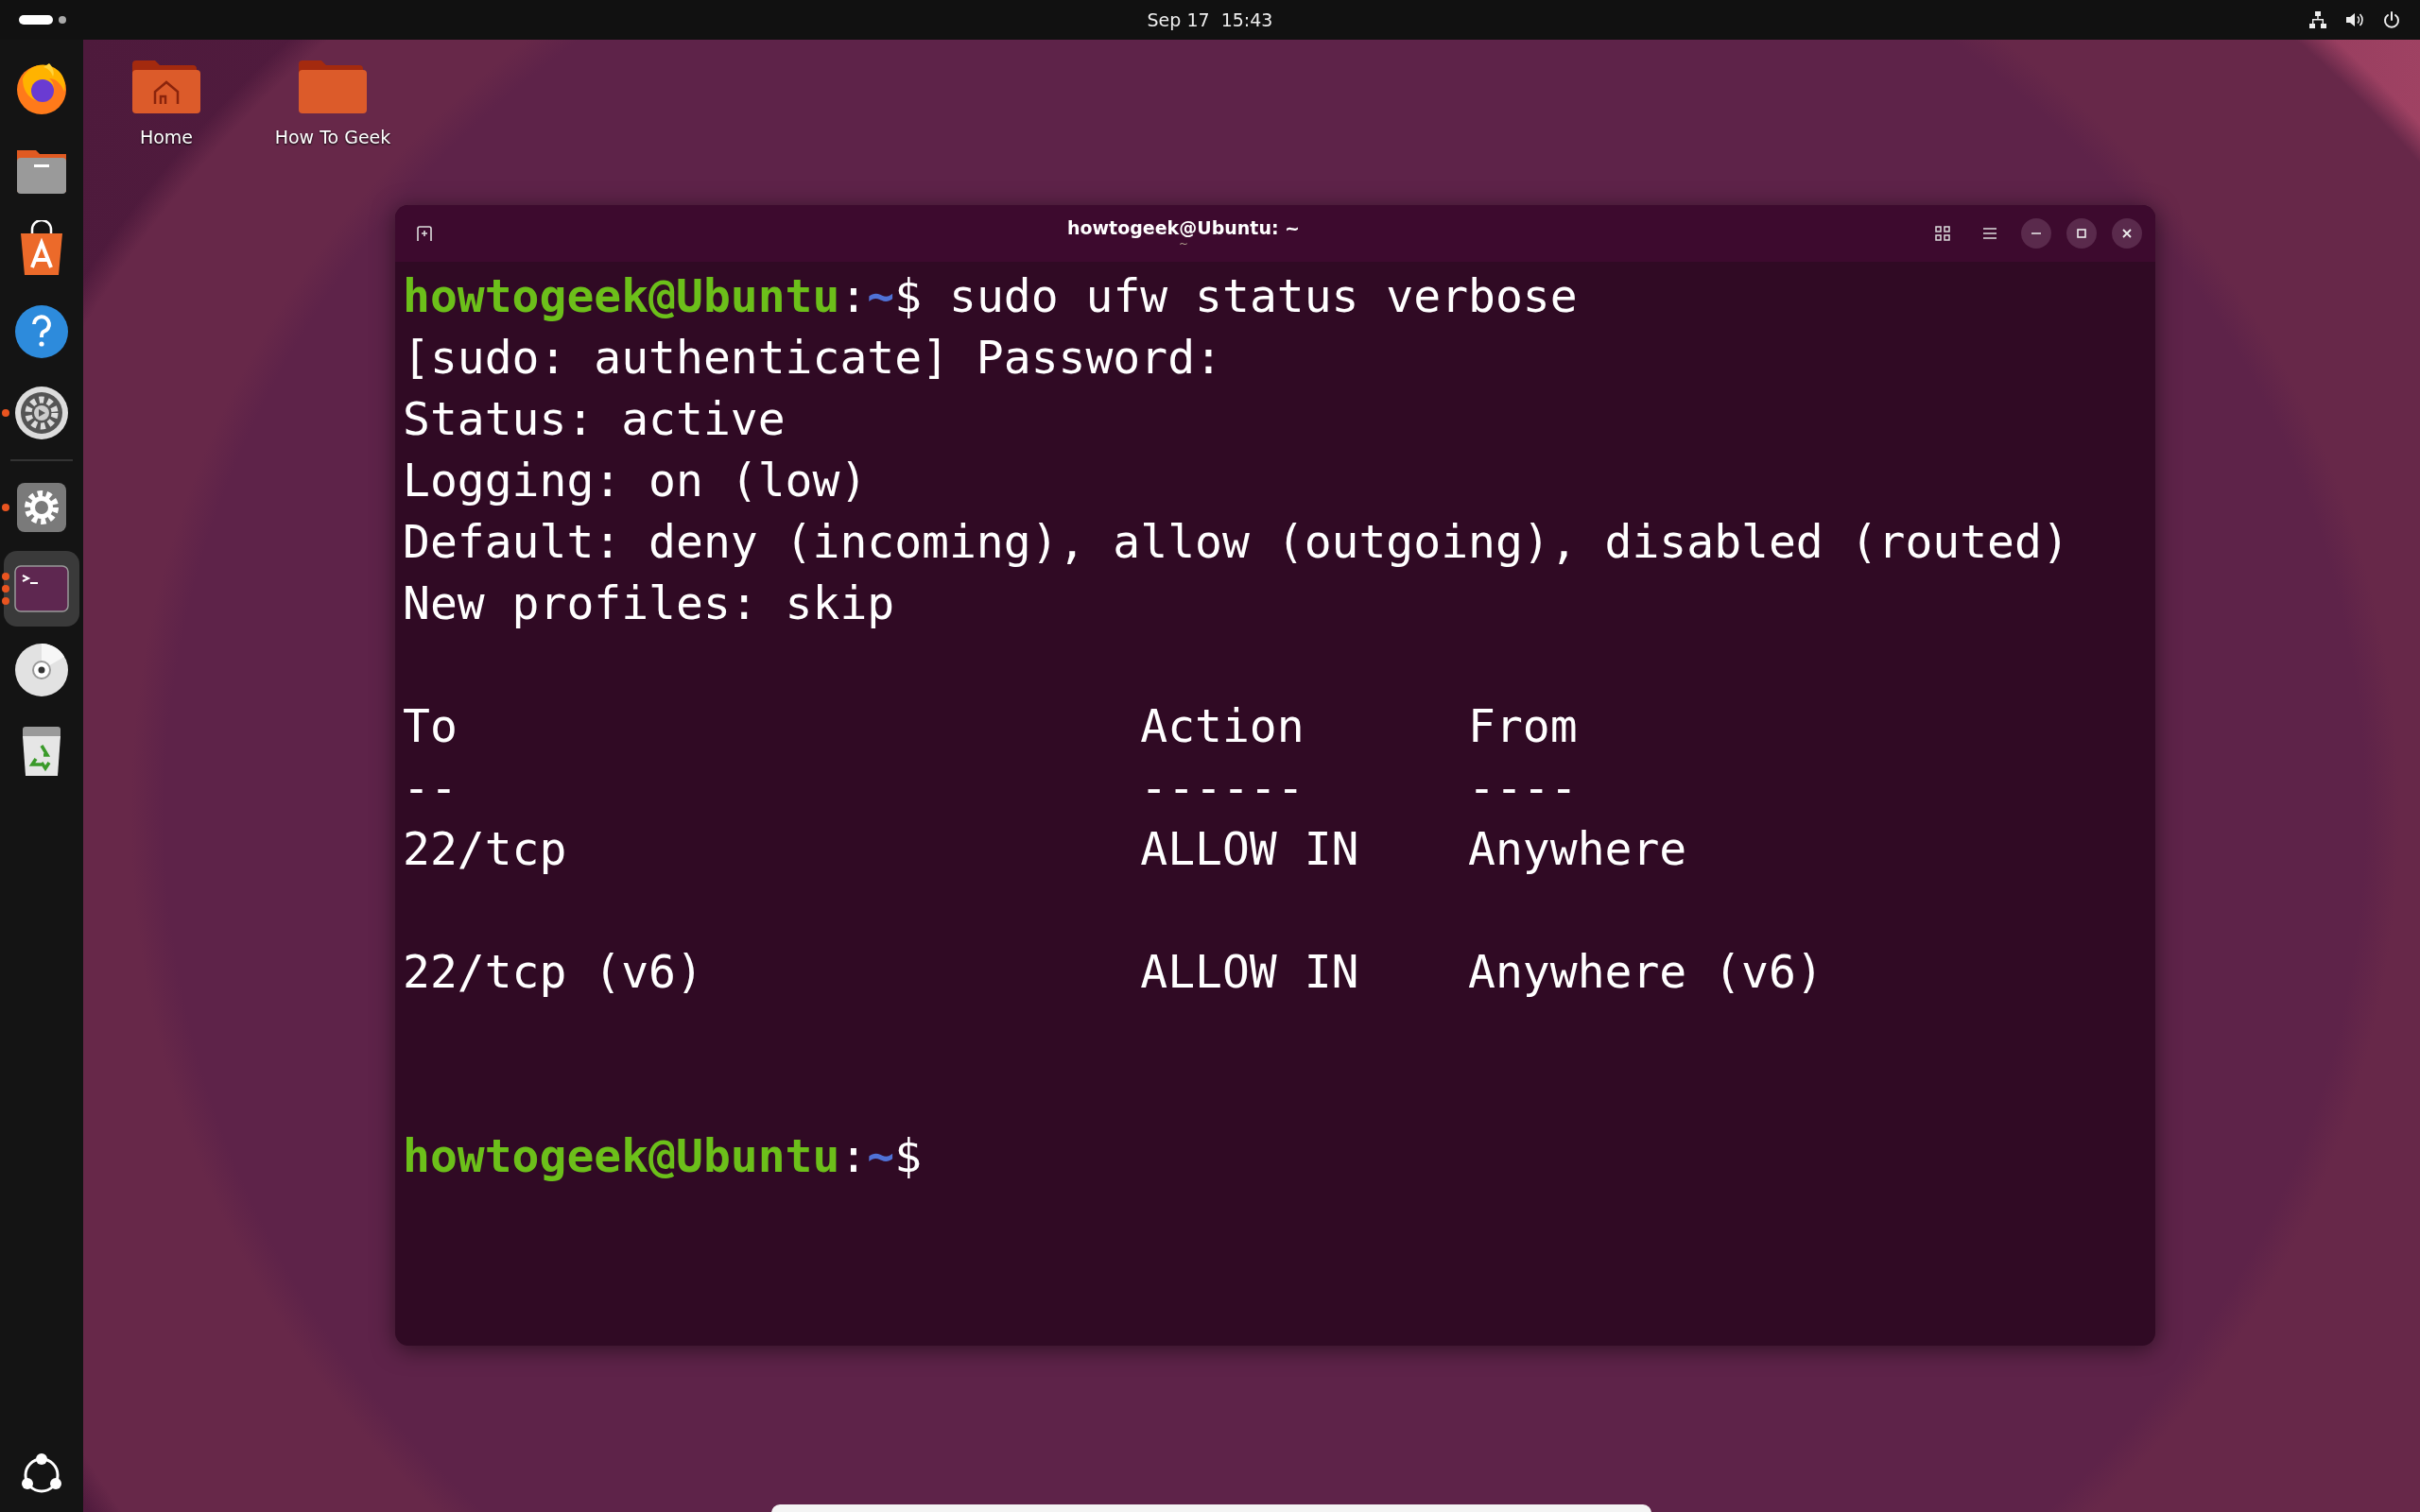 Image resolution: width=2420 pixels, height=1512 pixels. What do you see at coordinates (1263, 296) in the screenshot?
I see `command-text: sudo ufw status verbose` at bounding box center [1263, 296].